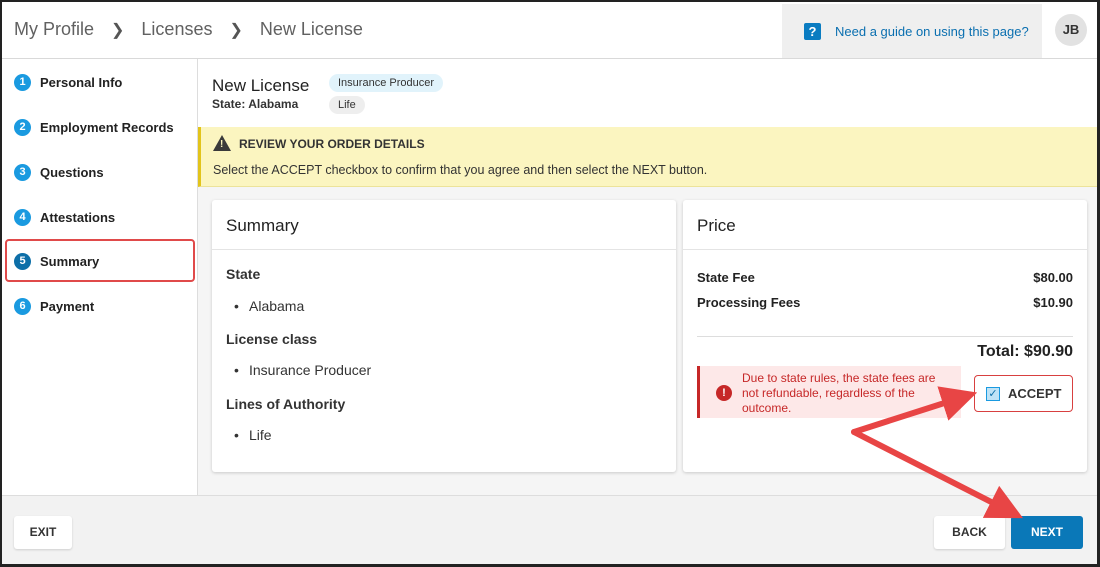  What do you see at coordinates (885, 302) in the screenshot?
I see `processing-fee-row: Processing Fees $10.90` at bounding box center [885, 302].